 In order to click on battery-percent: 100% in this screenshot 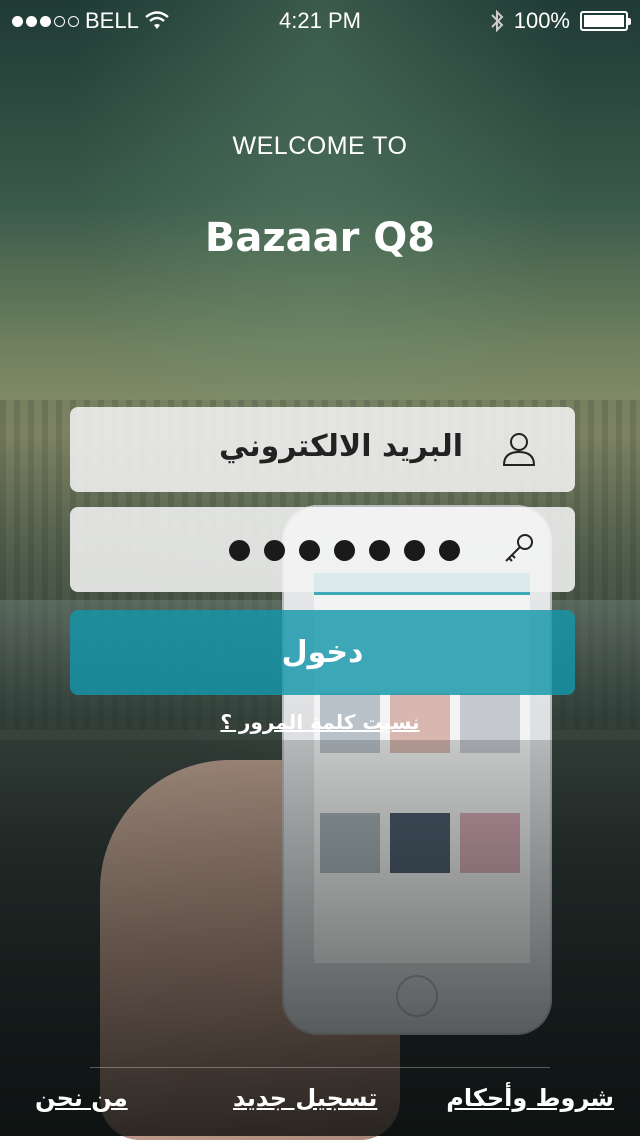, I will do `click(541, 20)`.